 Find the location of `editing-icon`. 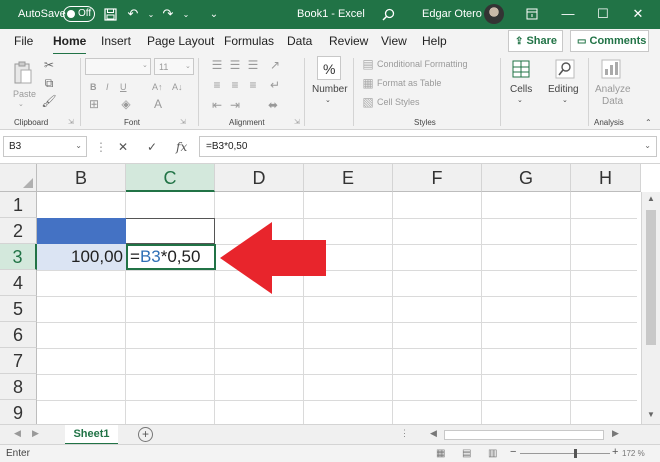

editing-icon is located at coordinates (565, 69).